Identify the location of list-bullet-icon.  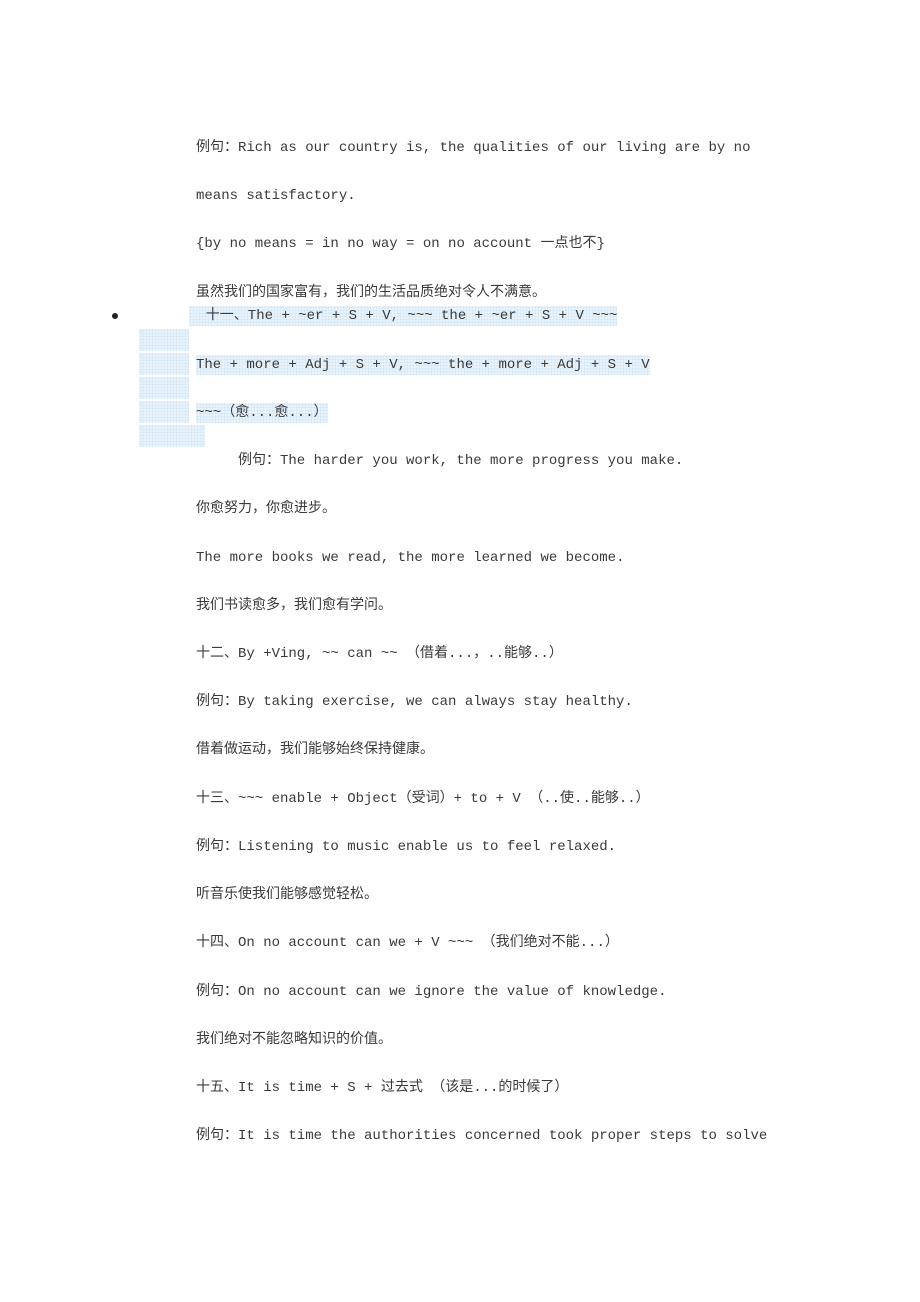
(115, 316).